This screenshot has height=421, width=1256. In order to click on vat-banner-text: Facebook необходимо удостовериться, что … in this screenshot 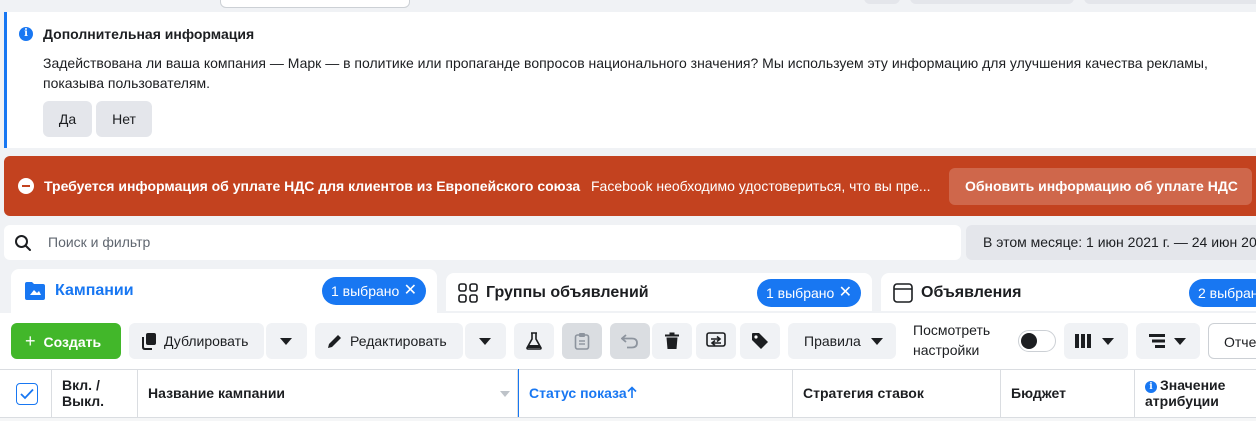, I will do `click(761, 186)`.